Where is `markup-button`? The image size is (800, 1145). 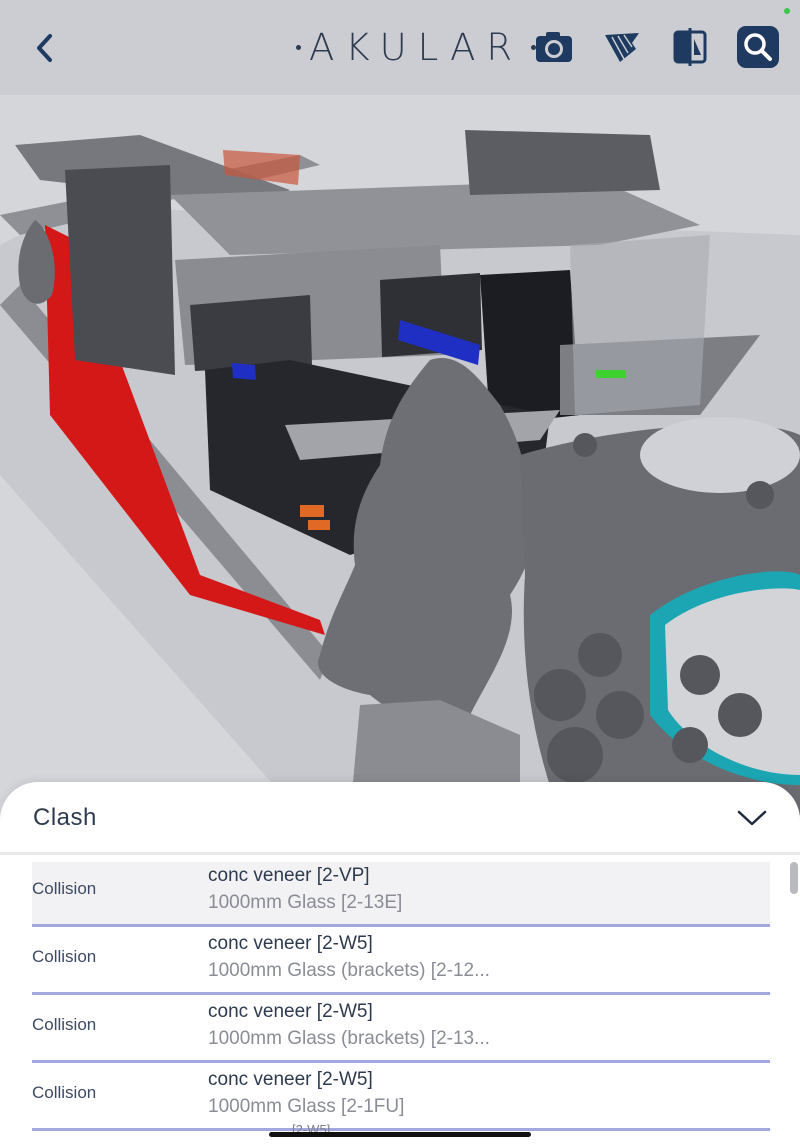
markup-button is located at coordinates (622, 47).